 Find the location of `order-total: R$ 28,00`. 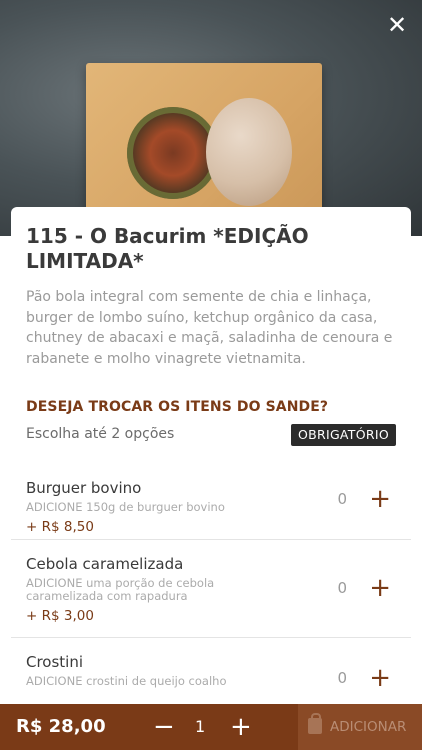

order-total: R$ 28,00 is located at coordinates (61, 726).